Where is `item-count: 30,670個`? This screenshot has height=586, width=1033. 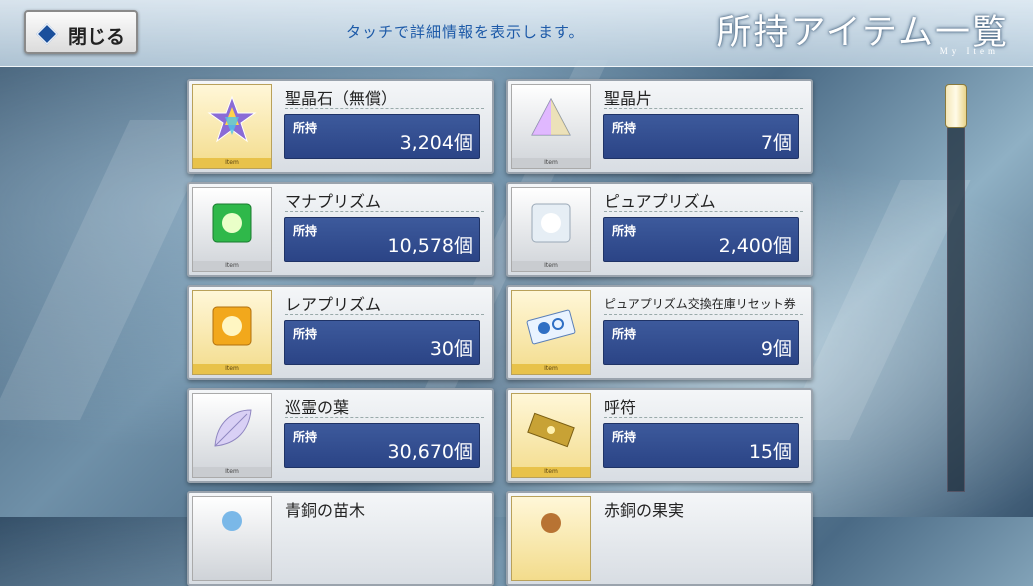
item-count: 30,670個 is located at coordinates (430, 452).